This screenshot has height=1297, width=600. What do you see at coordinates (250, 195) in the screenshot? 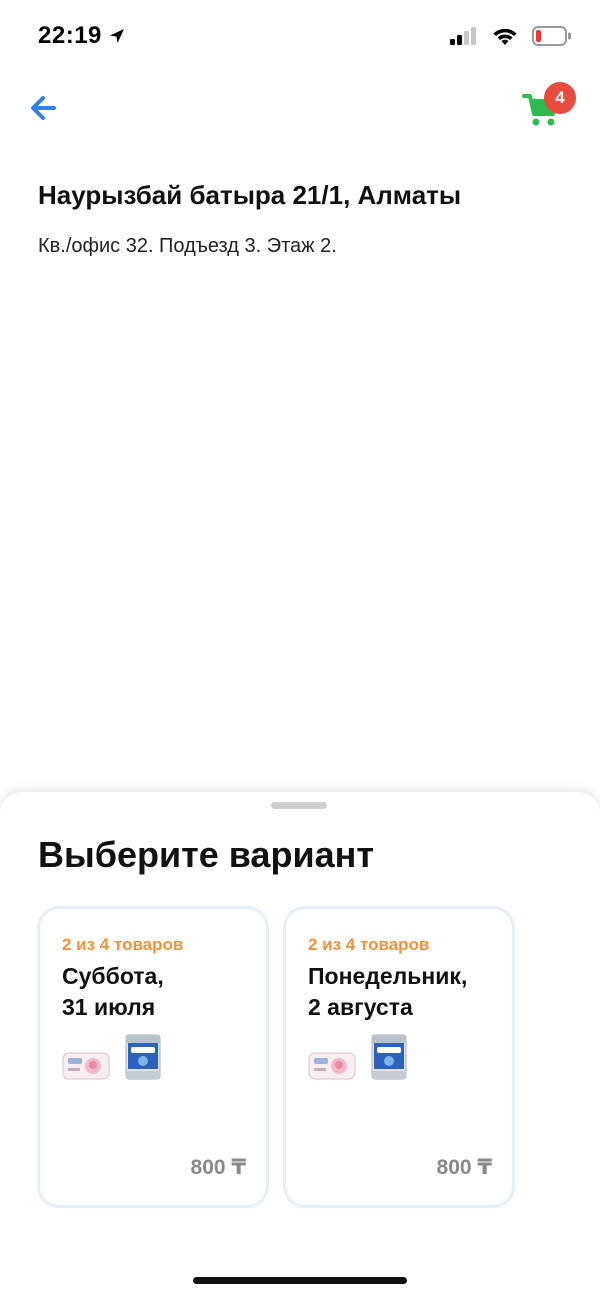
I see `address-title: Наурызбай батыра 21/1, Алматы` at bounding box center [250, 195].